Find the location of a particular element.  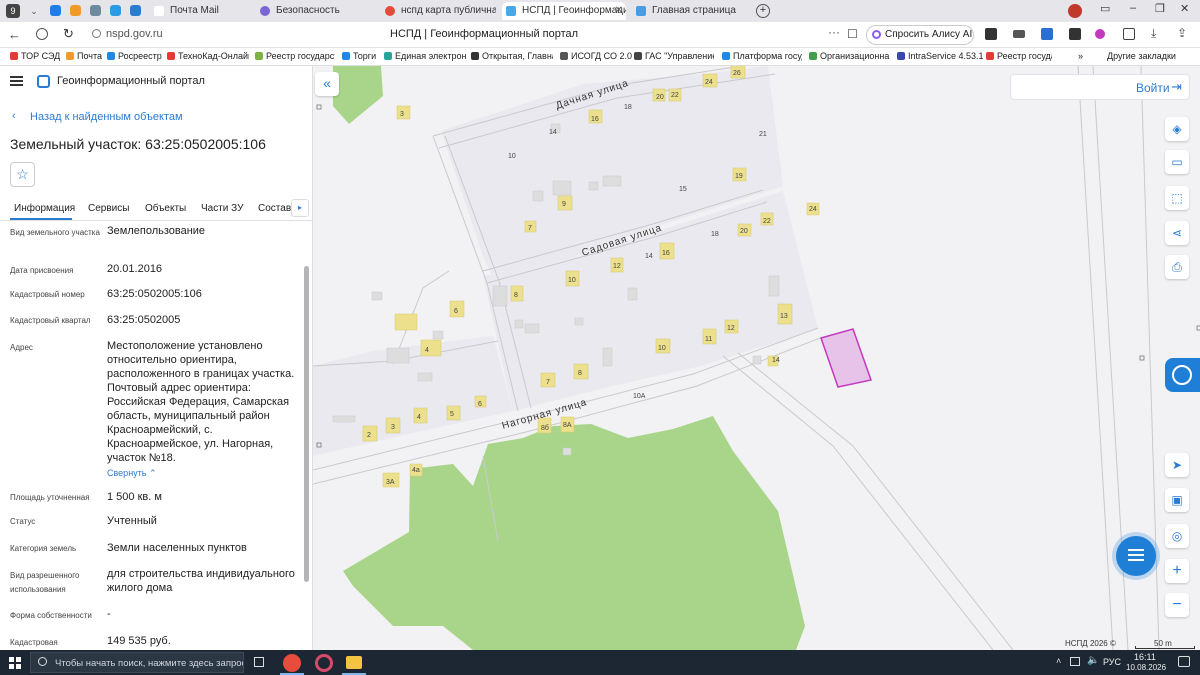

tab-dropdown-icon: ⌄ is located at coordinates (34, 11).